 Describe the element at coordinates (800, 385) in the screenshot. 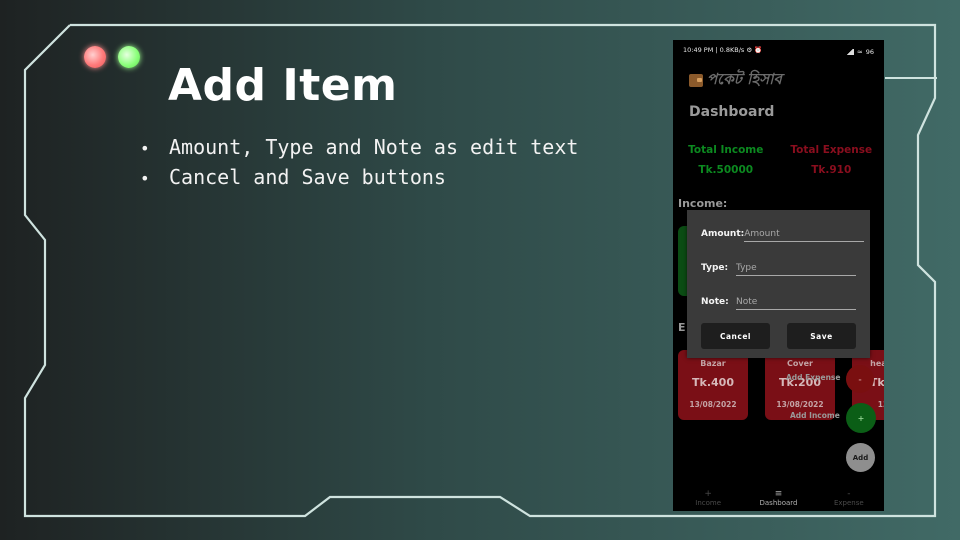

I see `expense-card: Cover Tk.200 13/08/2022` at that location.